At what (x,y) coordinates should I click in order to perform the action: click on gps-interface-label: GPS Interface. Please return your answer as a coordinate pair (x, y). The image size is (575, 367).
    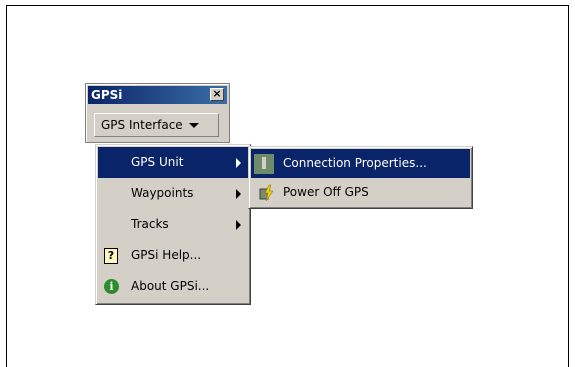
    Looking at the image, I should click on (142, 125).